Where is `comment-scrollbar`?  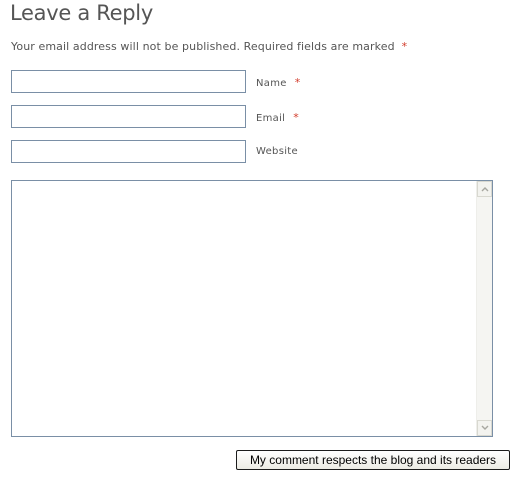 comment-scrollbar is located at coordinates (484, 308).